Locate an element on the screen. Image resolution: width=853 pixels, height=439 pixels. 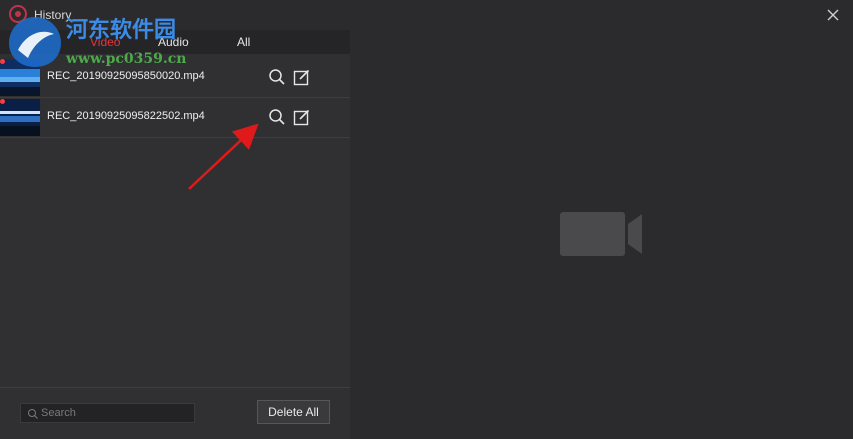
search-input is located at coordinates (116, 413).